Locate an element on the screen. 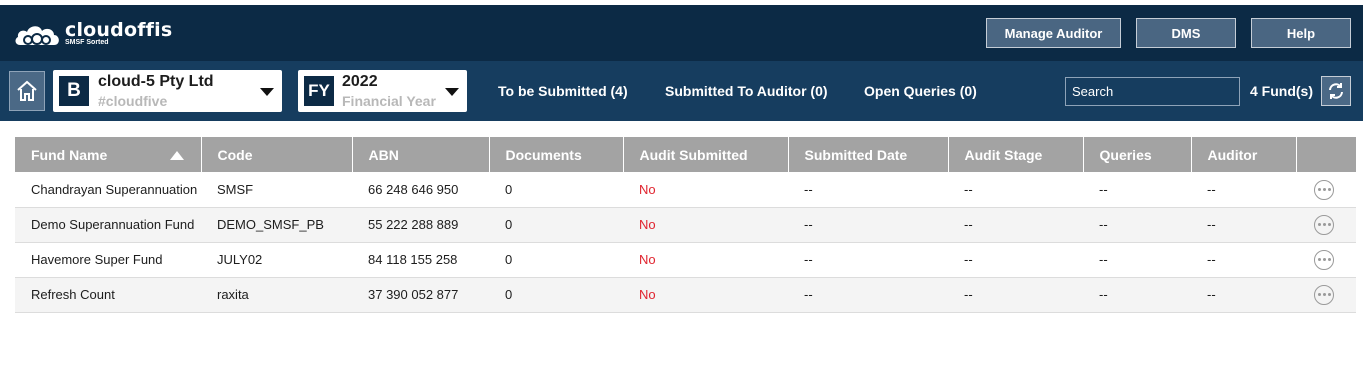  column-header-actions is located at coordinates (1326, 154).